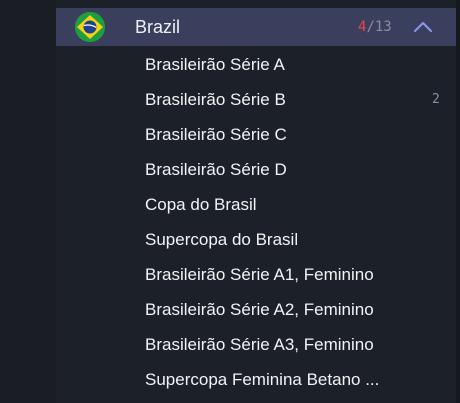  What do you see at coordinates (222, 239) in the screenshot?
I see `league-label: Supercopa do Brasil` at bounding box center [222, 239].